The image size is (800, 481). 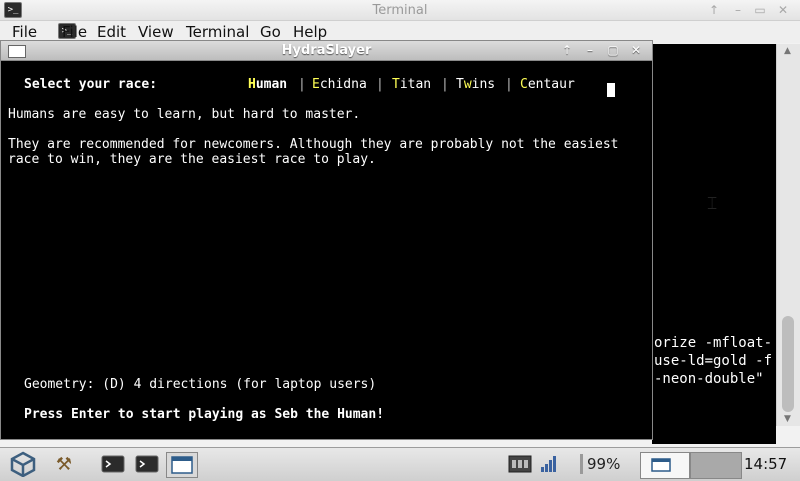 What do you see at coordinates (713, 343) in the screenshot?
I see `terminal-line: orize -mfloat-` at bounding box center [713, 343].